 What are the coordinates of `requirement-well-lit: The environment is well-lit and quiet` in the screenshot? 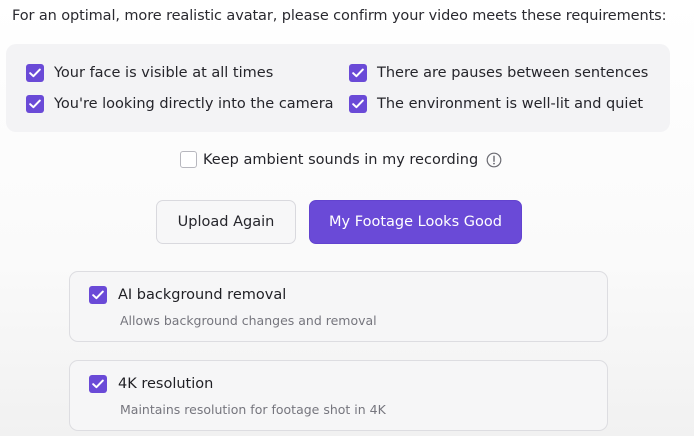 It's located at (496, 104).